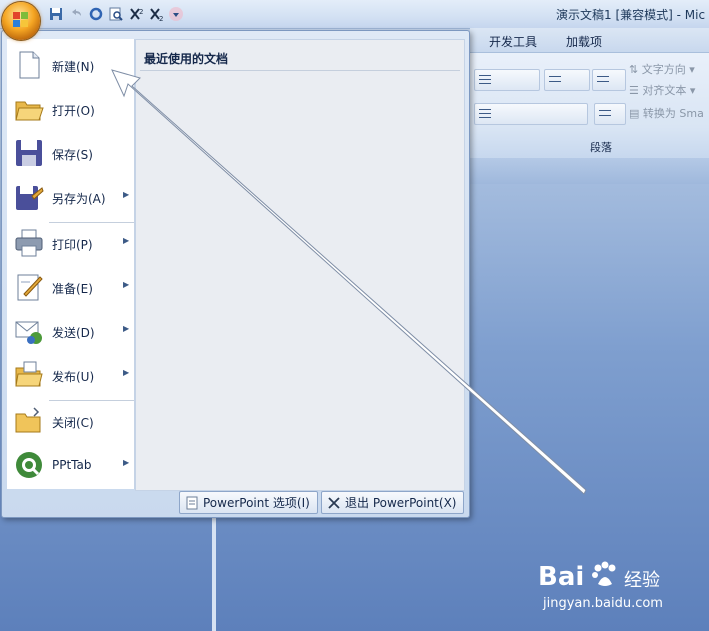  Describe the element at coordinates (73, 377) in the screenshot. I see `menu-item-label: 发布(U)` at that location.